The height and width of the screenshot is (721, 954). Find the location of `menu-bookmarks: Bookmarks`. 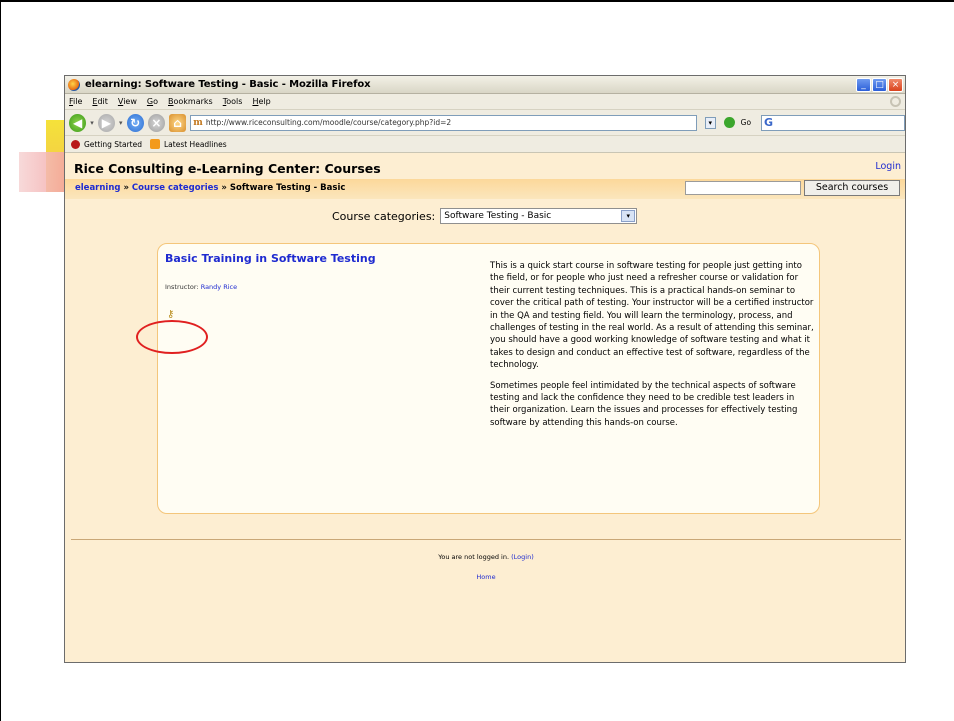

menu-bookmarks: Bookmarks is located at coordinates (190, 101).